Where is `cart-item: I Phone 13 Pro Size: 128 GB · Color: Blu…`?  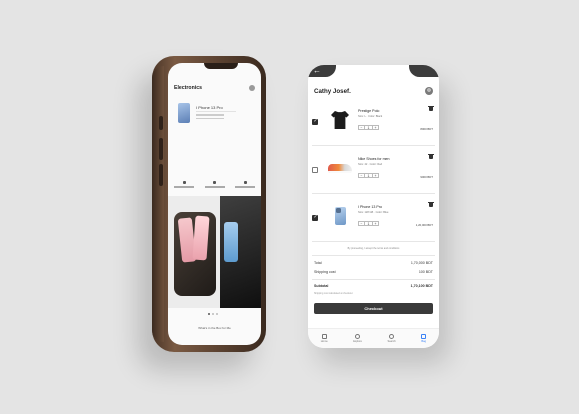
cart-item: I Phone 13 Pro Size: 128 GB · Color: Blu… is located at coordinates (373, 225).